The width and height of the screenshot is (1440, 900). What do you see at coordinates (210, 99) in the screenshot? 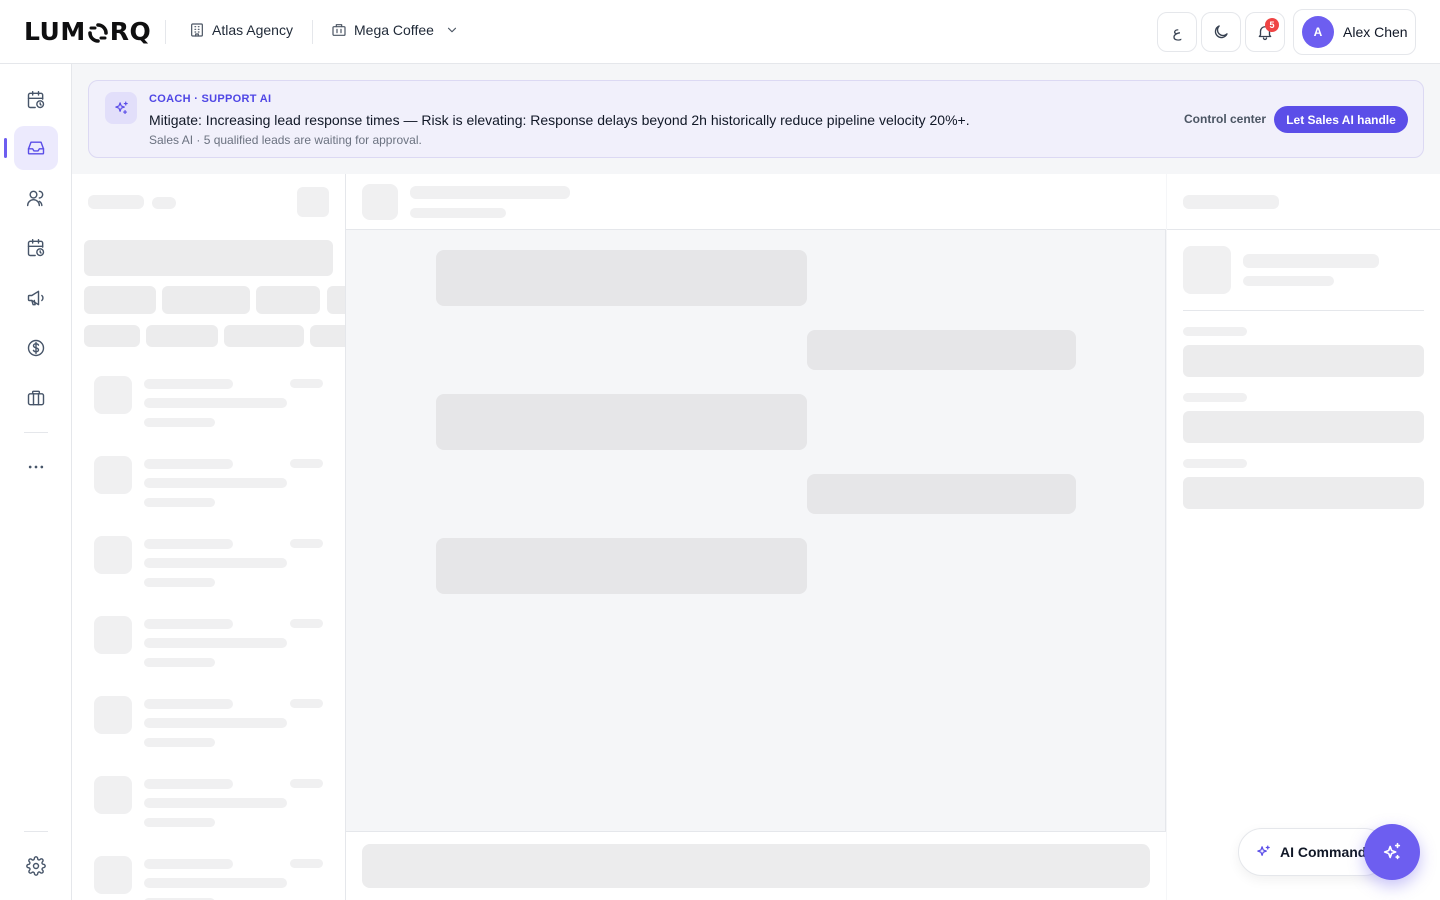
I see `banner-eyebrow: COACH · SUPPORT AI` at bounding box center [210, 99].